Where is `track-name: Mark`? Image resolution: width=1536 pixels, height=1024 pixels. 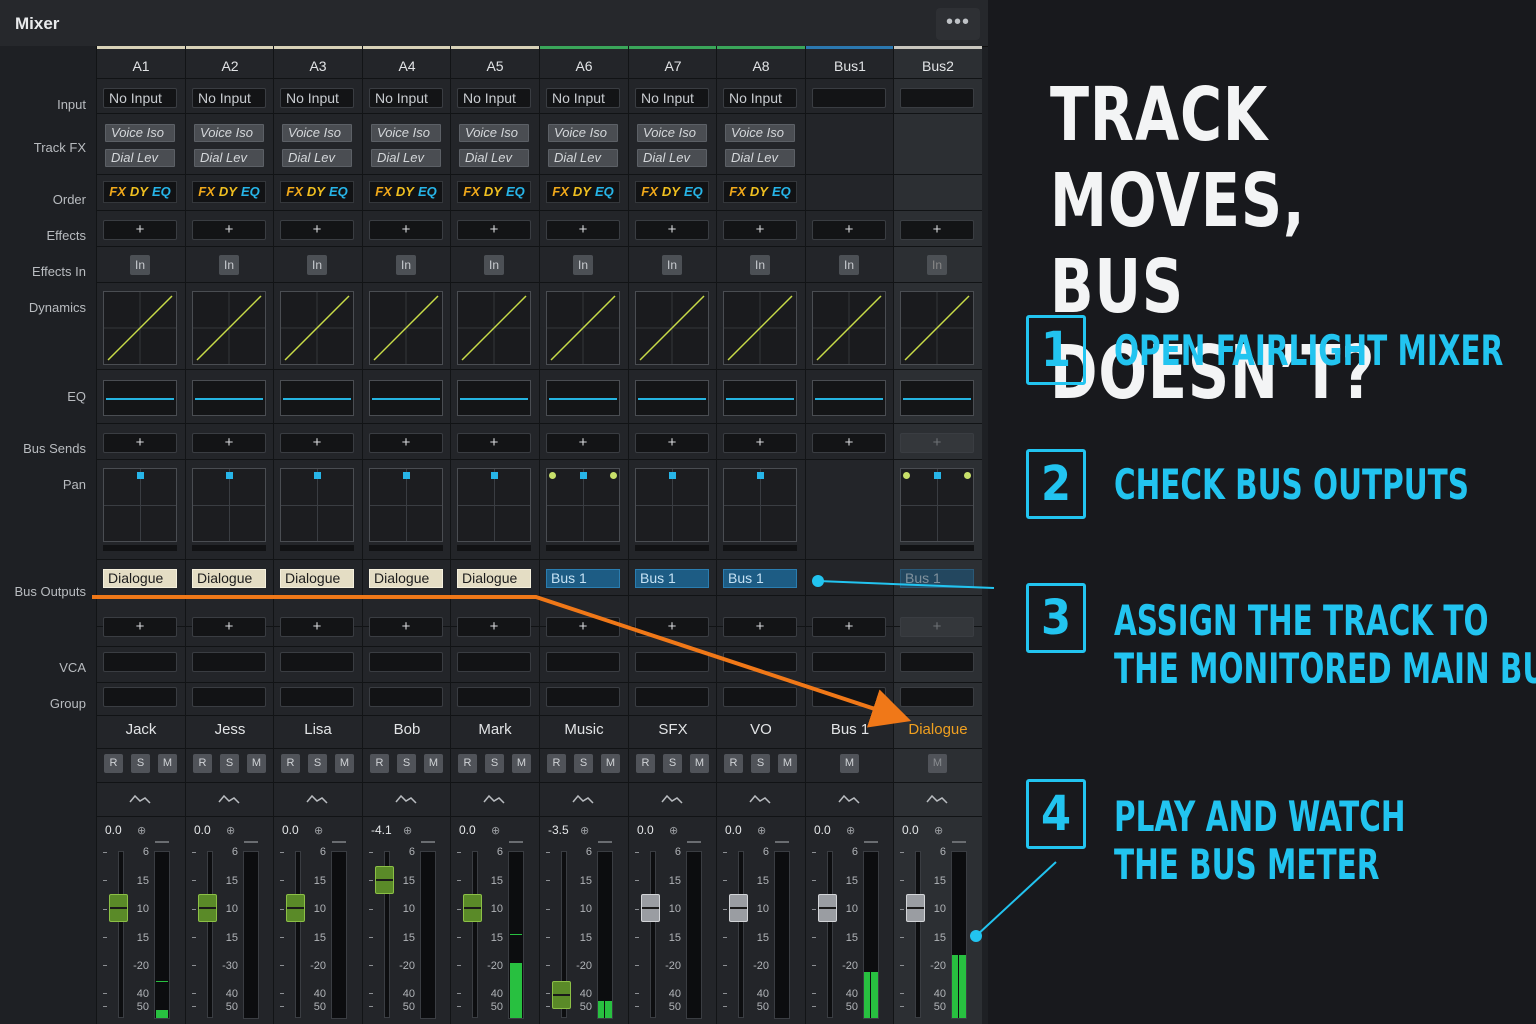 track-name: Mark is located at coordinates (495, 729).